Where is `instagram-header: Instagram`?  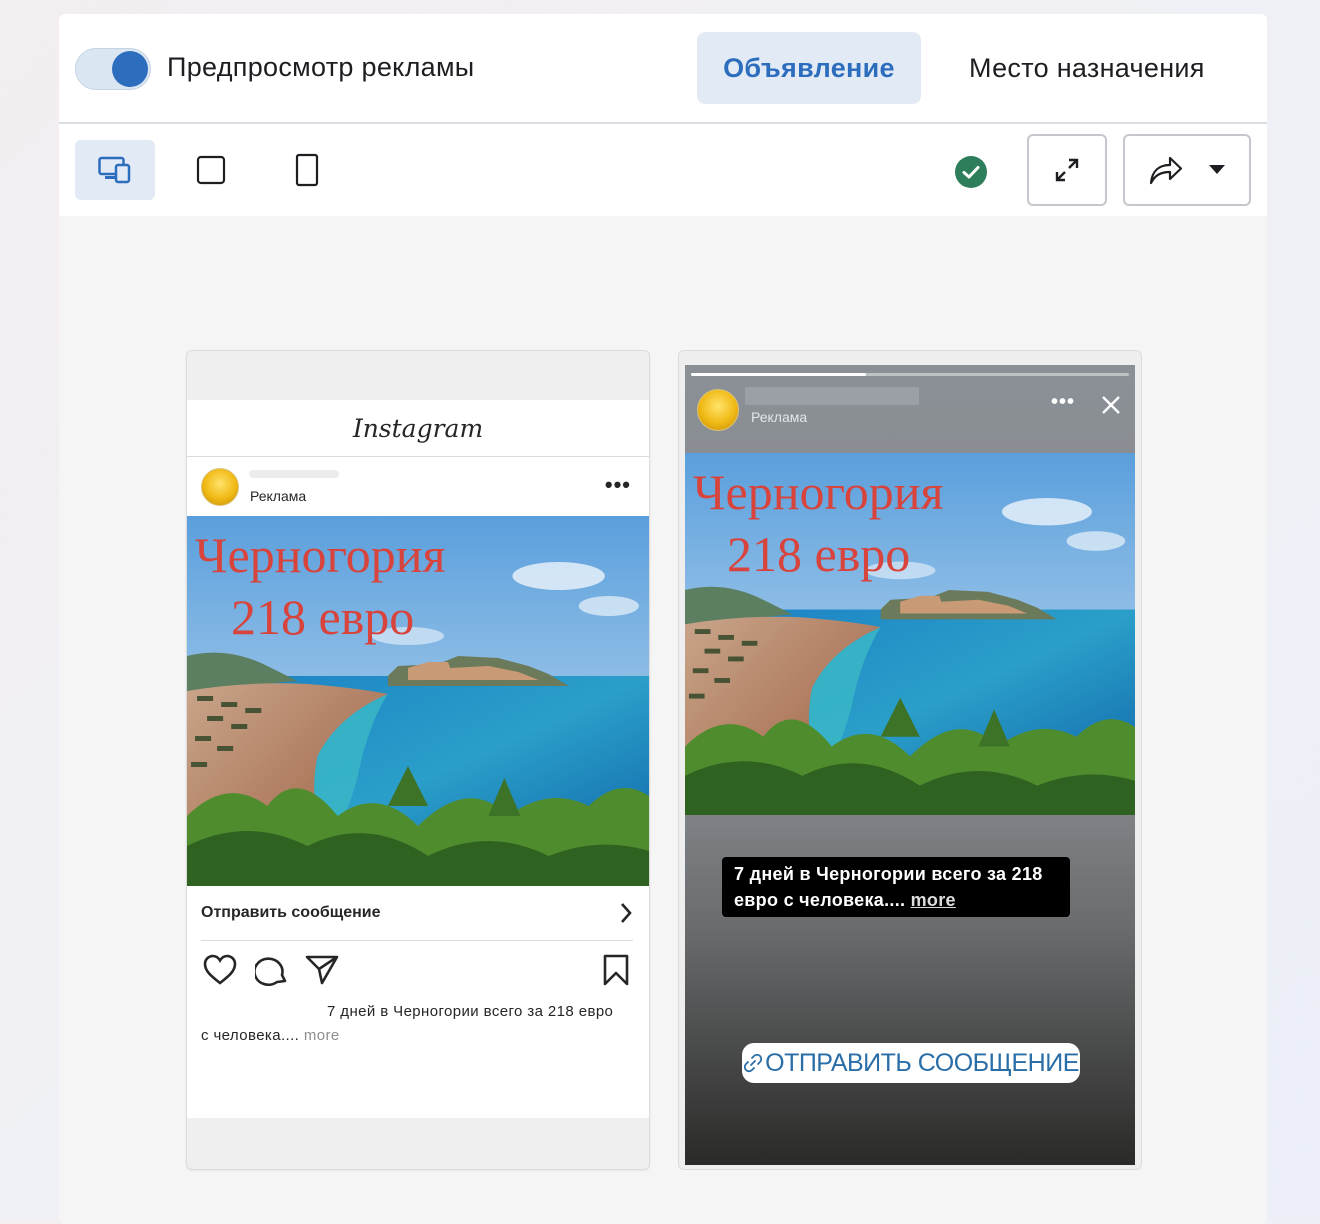
instagram-header: Instagram is located at coordinates (418, 428).